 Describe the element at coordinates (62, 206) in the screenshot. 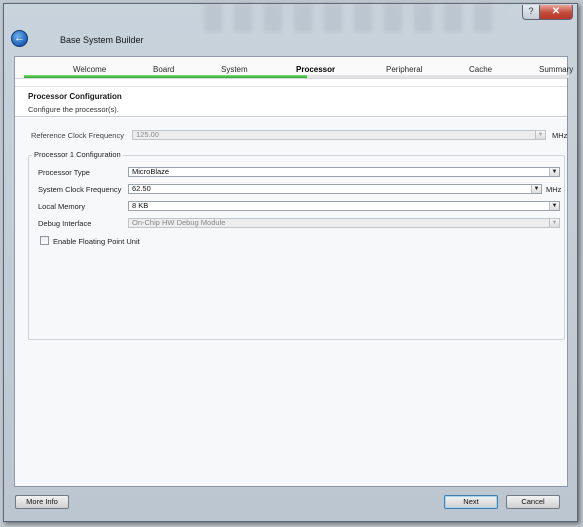

I see `local-memory-label: Local Memory` at that location.